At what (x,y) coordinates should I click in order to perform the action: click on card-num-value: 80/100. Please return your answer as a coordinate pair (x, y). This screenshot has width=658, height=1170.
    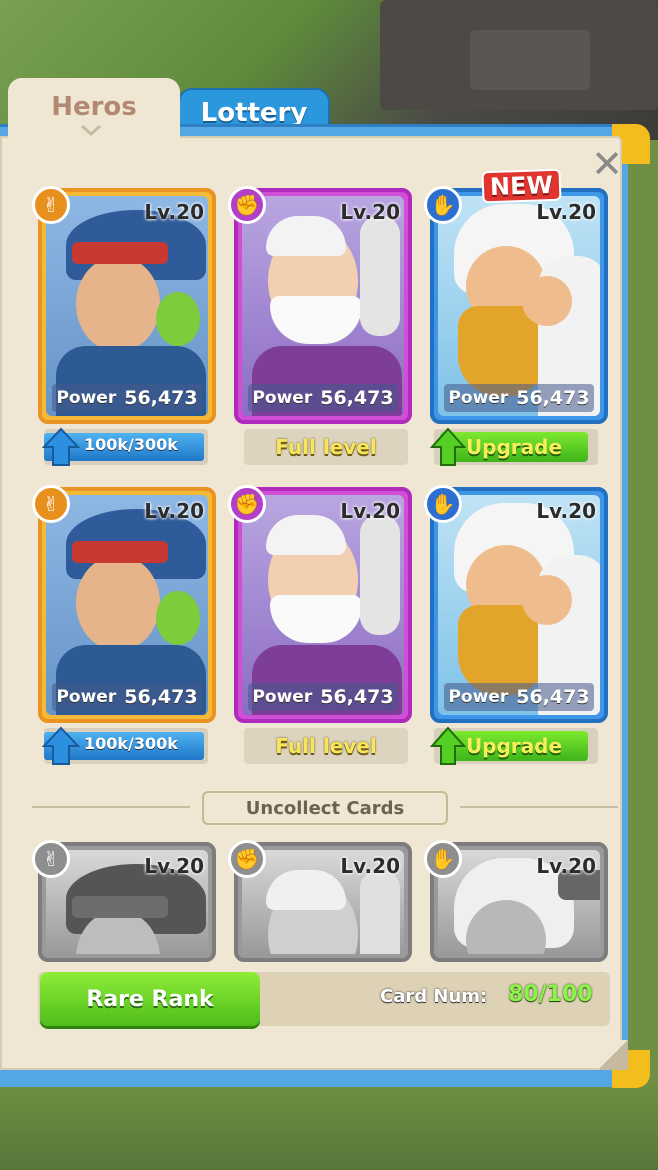
    Looking at the image, I should click on (550, 994).